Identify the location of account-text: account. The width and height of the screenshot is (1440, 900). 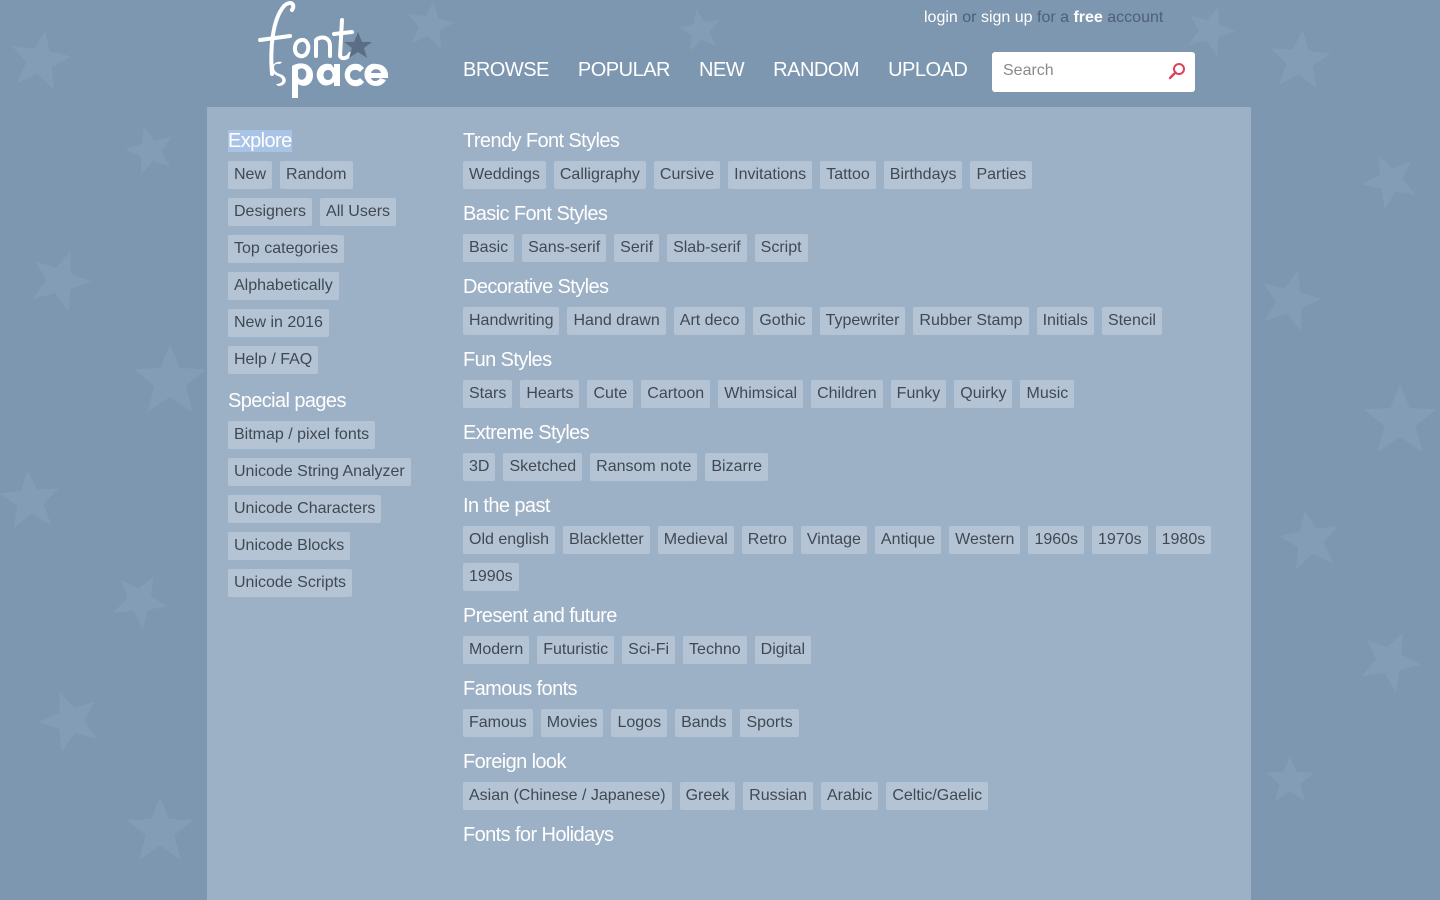
(1135, 17).